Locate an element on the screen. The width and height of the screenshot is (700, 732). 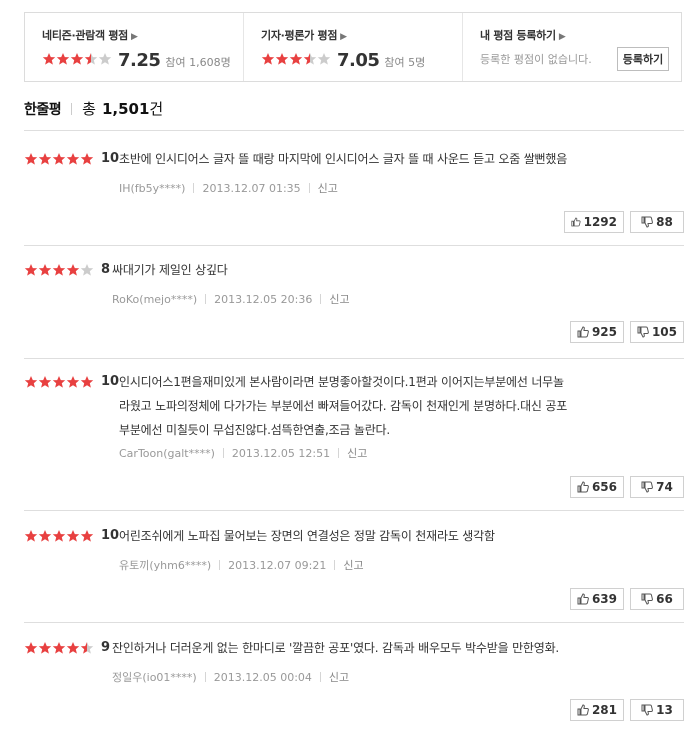
review-text: 싸대기가 제일인 상깊다 is located at coordinates (170, 270).